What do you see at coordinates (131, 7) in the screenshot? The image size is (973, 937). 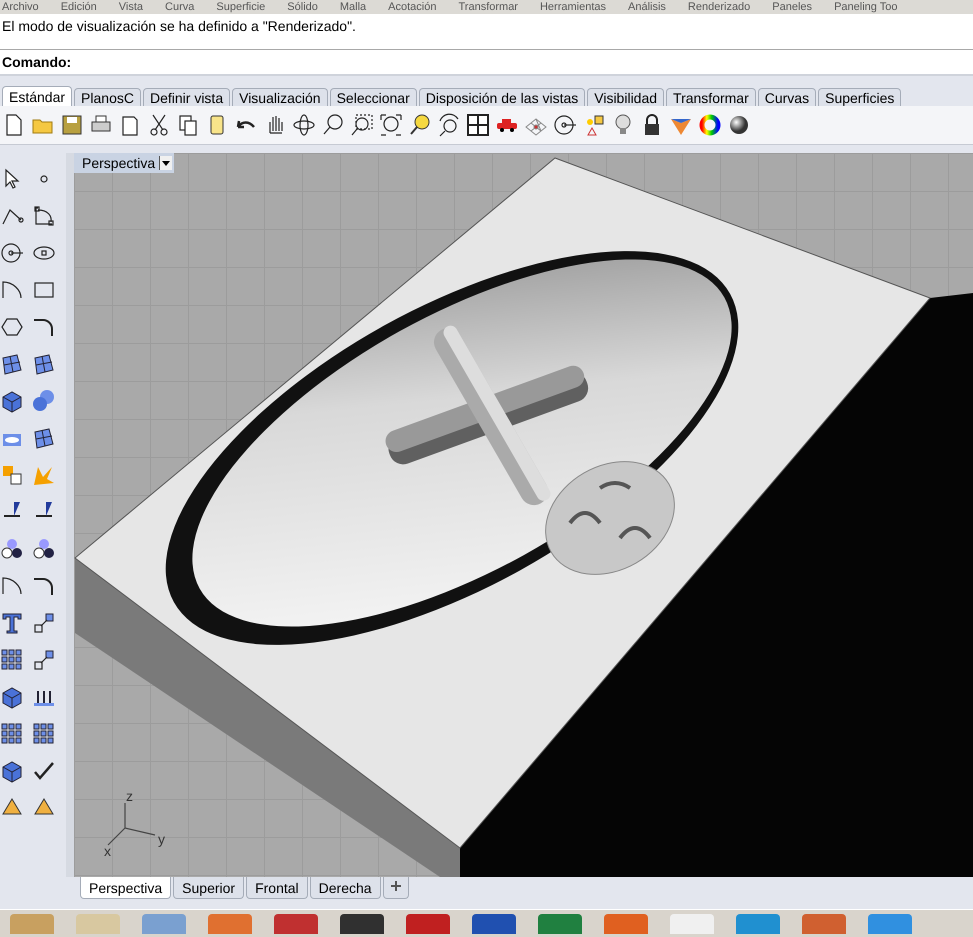 I see `menu-item: Vista` at bounding box center [131, 7].